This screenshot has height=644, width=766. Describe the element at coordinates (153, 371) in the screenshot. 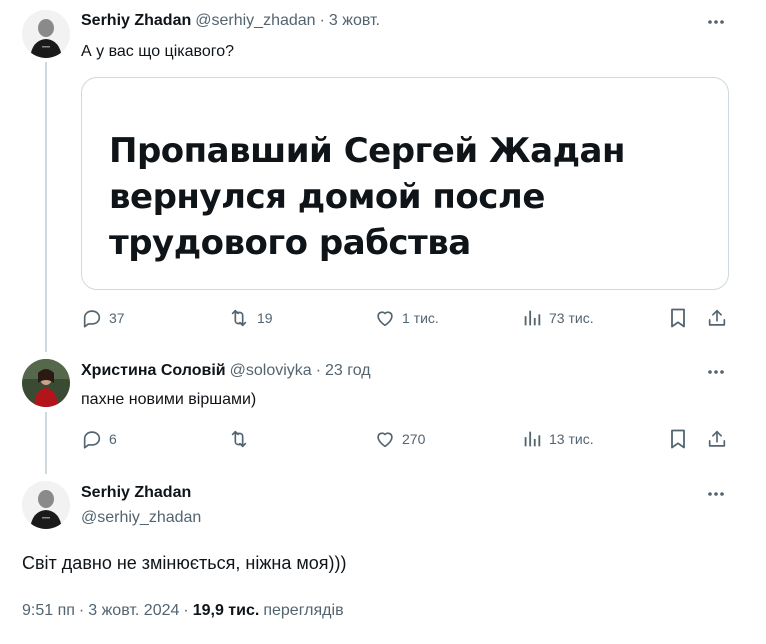

I see `reply-author: Христина Соловій` at that location.